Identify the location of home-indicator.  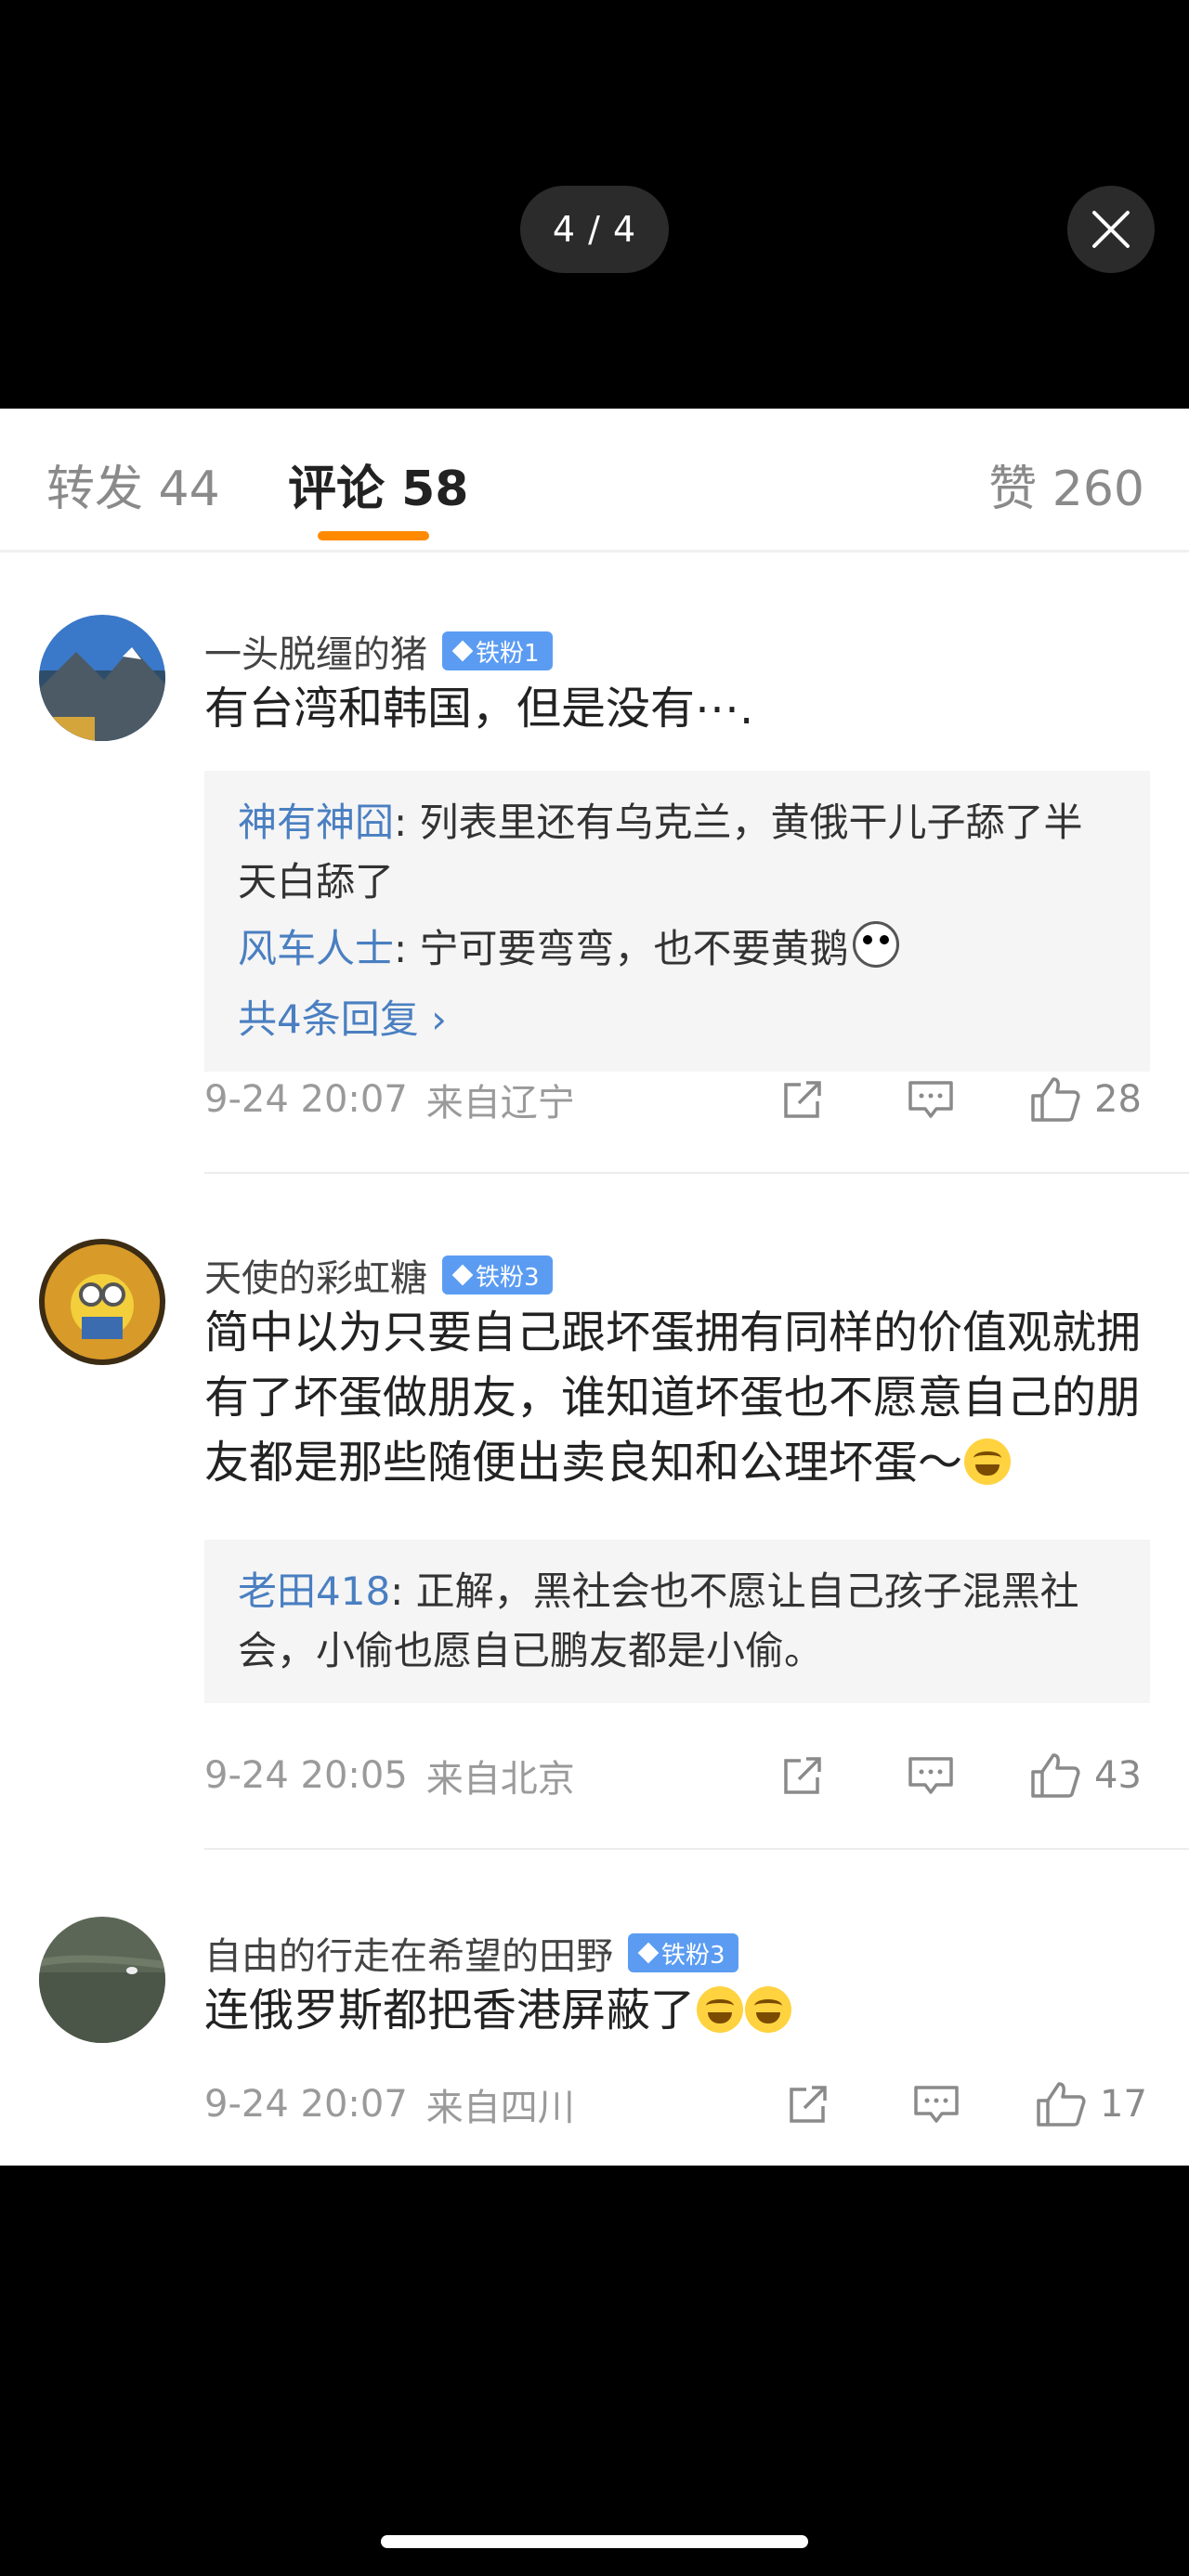
(594, 2541).